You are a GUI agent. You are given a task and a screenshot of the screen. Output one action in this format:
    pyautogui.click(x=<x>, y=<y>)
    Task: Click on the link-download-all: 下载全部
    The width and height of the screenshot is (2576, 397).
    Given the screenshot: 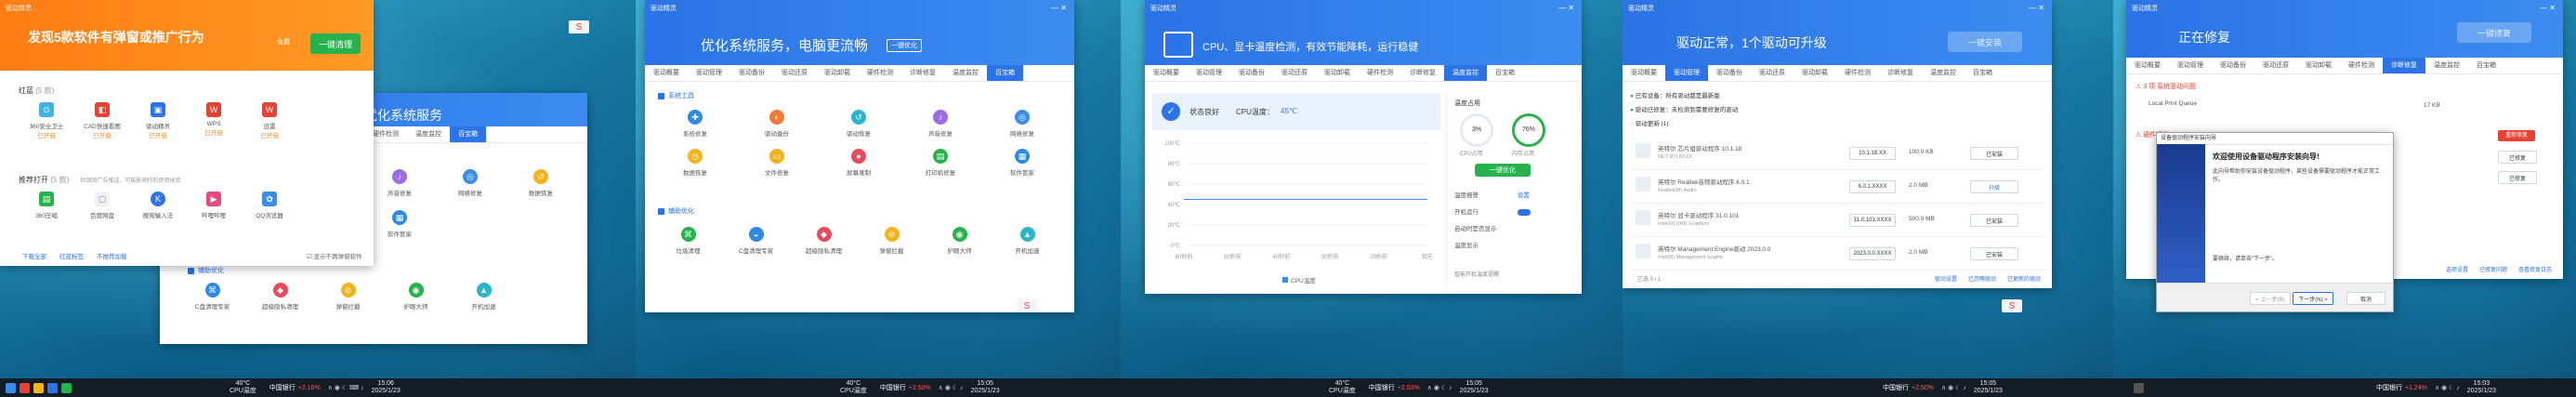 What is the action you would take?
    pyautogui.click(x=34, y=255)
    